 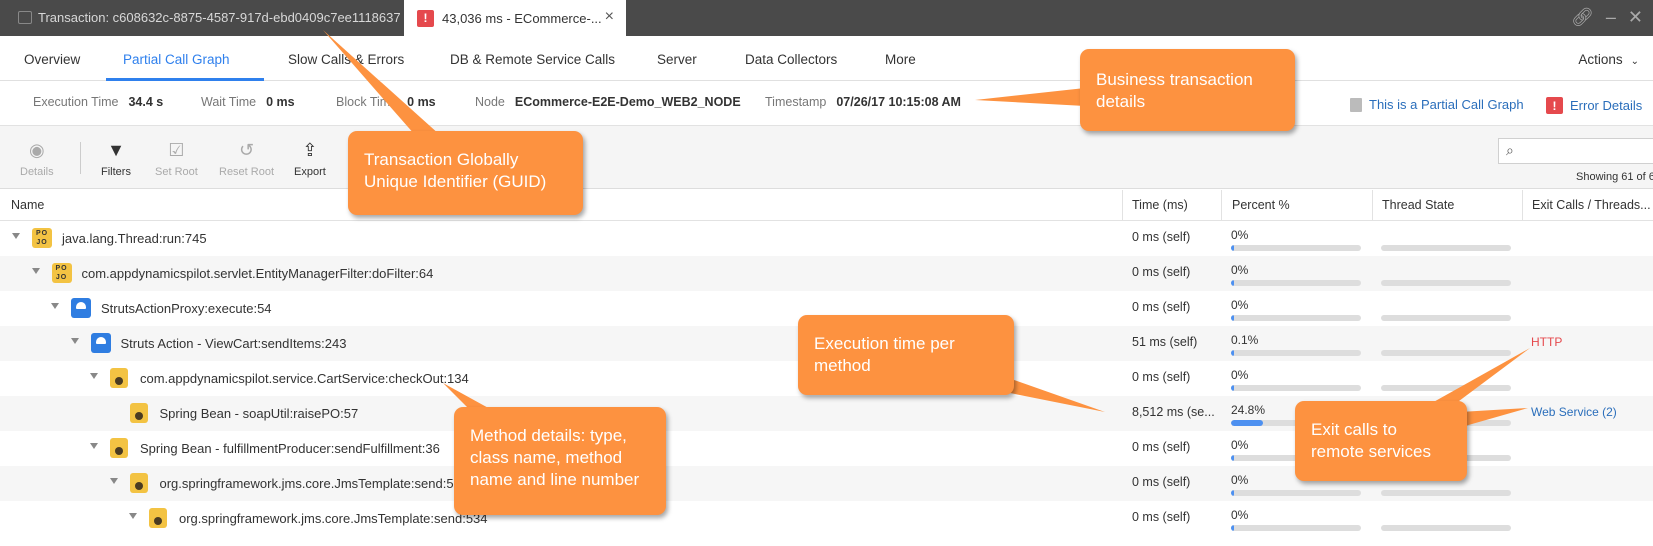 What do you see at coordinates (1494, 417) in the screenshot?
I see `exit-ws-pointer` at bounding box center [1494, 417].